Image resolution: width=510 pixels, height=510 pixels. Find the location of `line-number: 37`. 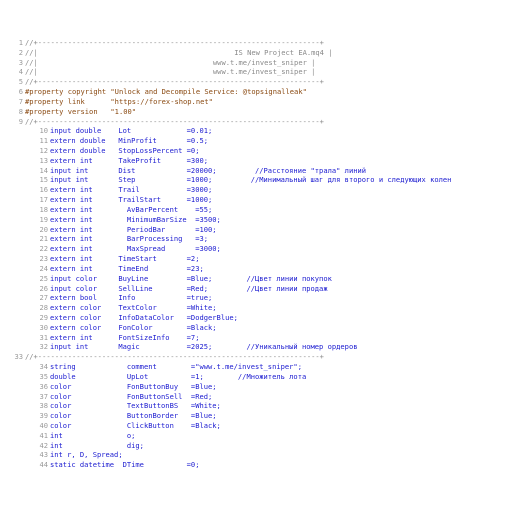

line-number: 37 is located at coordinates (43, 396).